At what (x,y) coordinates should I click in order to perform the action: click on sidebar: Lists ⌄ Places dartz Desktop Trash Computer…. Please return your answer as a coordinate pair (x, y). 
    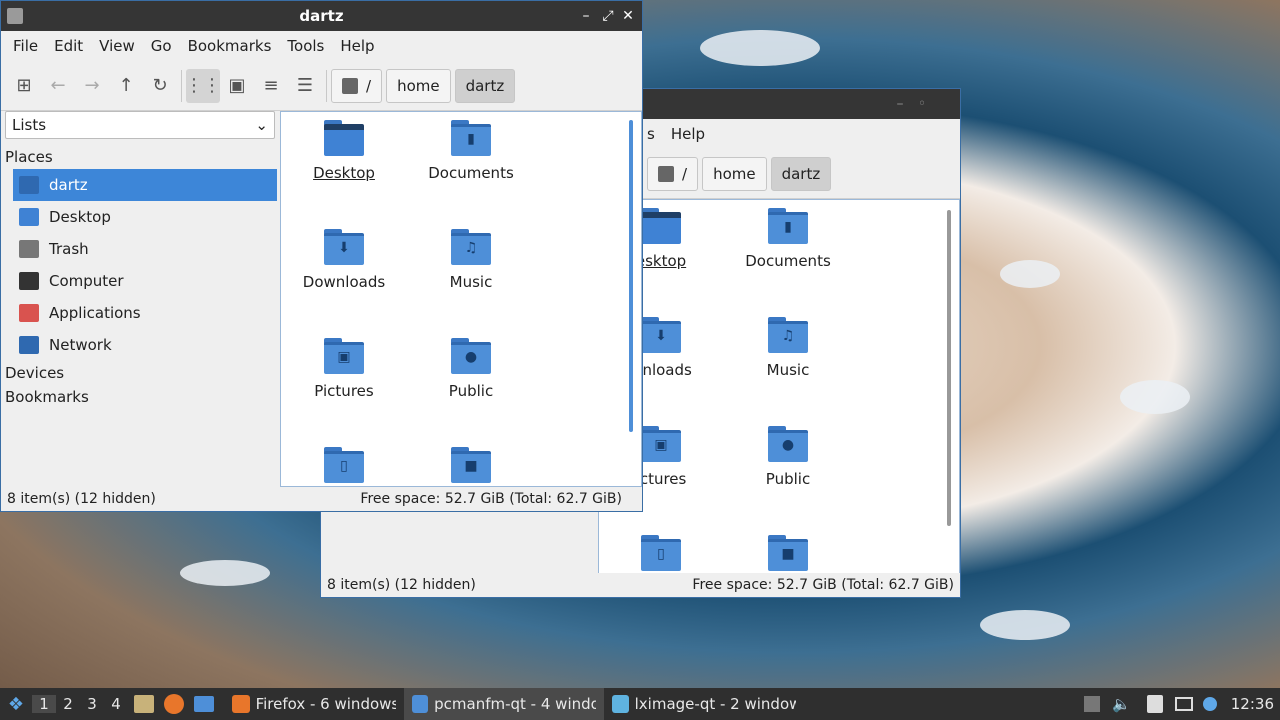
    Looking at the image, I should click on (140, 299).